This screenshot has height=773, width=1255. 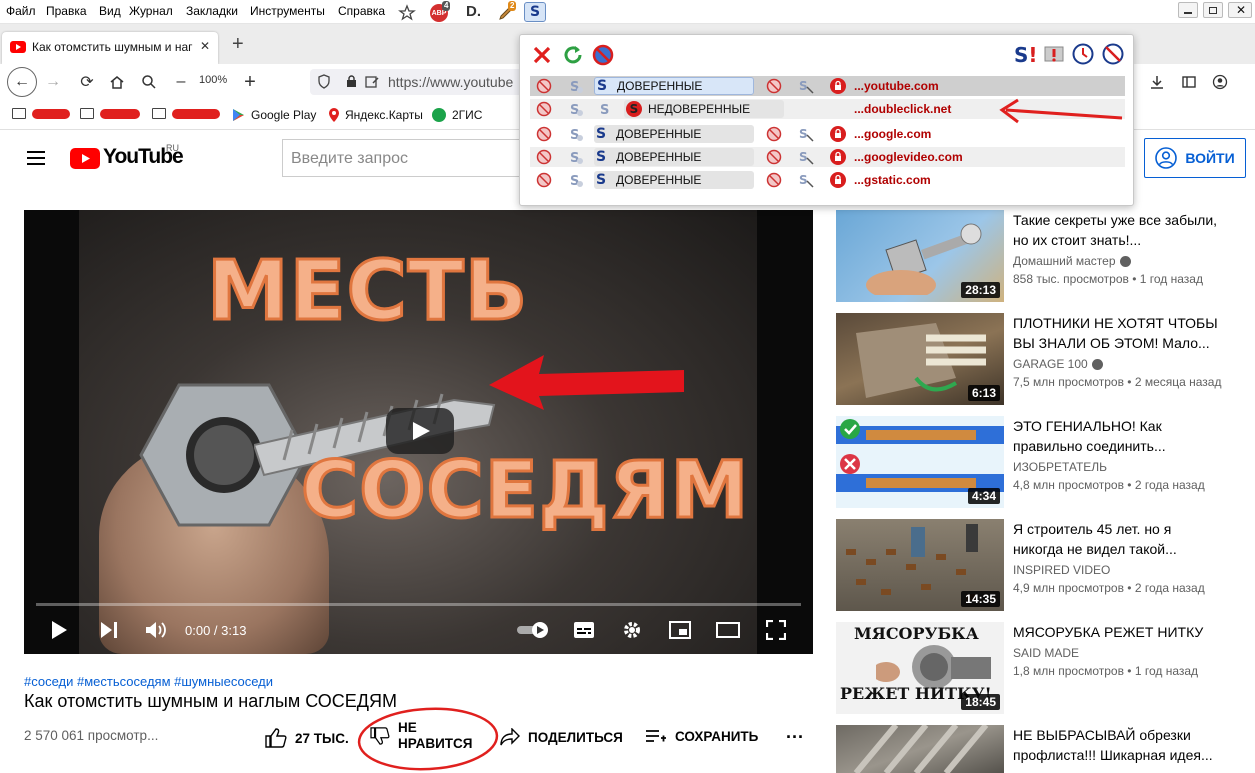 What do you see at coordinates (704, 109) in the screenshot?
I see `untrust-badge: S НЕДОВЕРЕННЫЕ` at bounding box center [704, 109].